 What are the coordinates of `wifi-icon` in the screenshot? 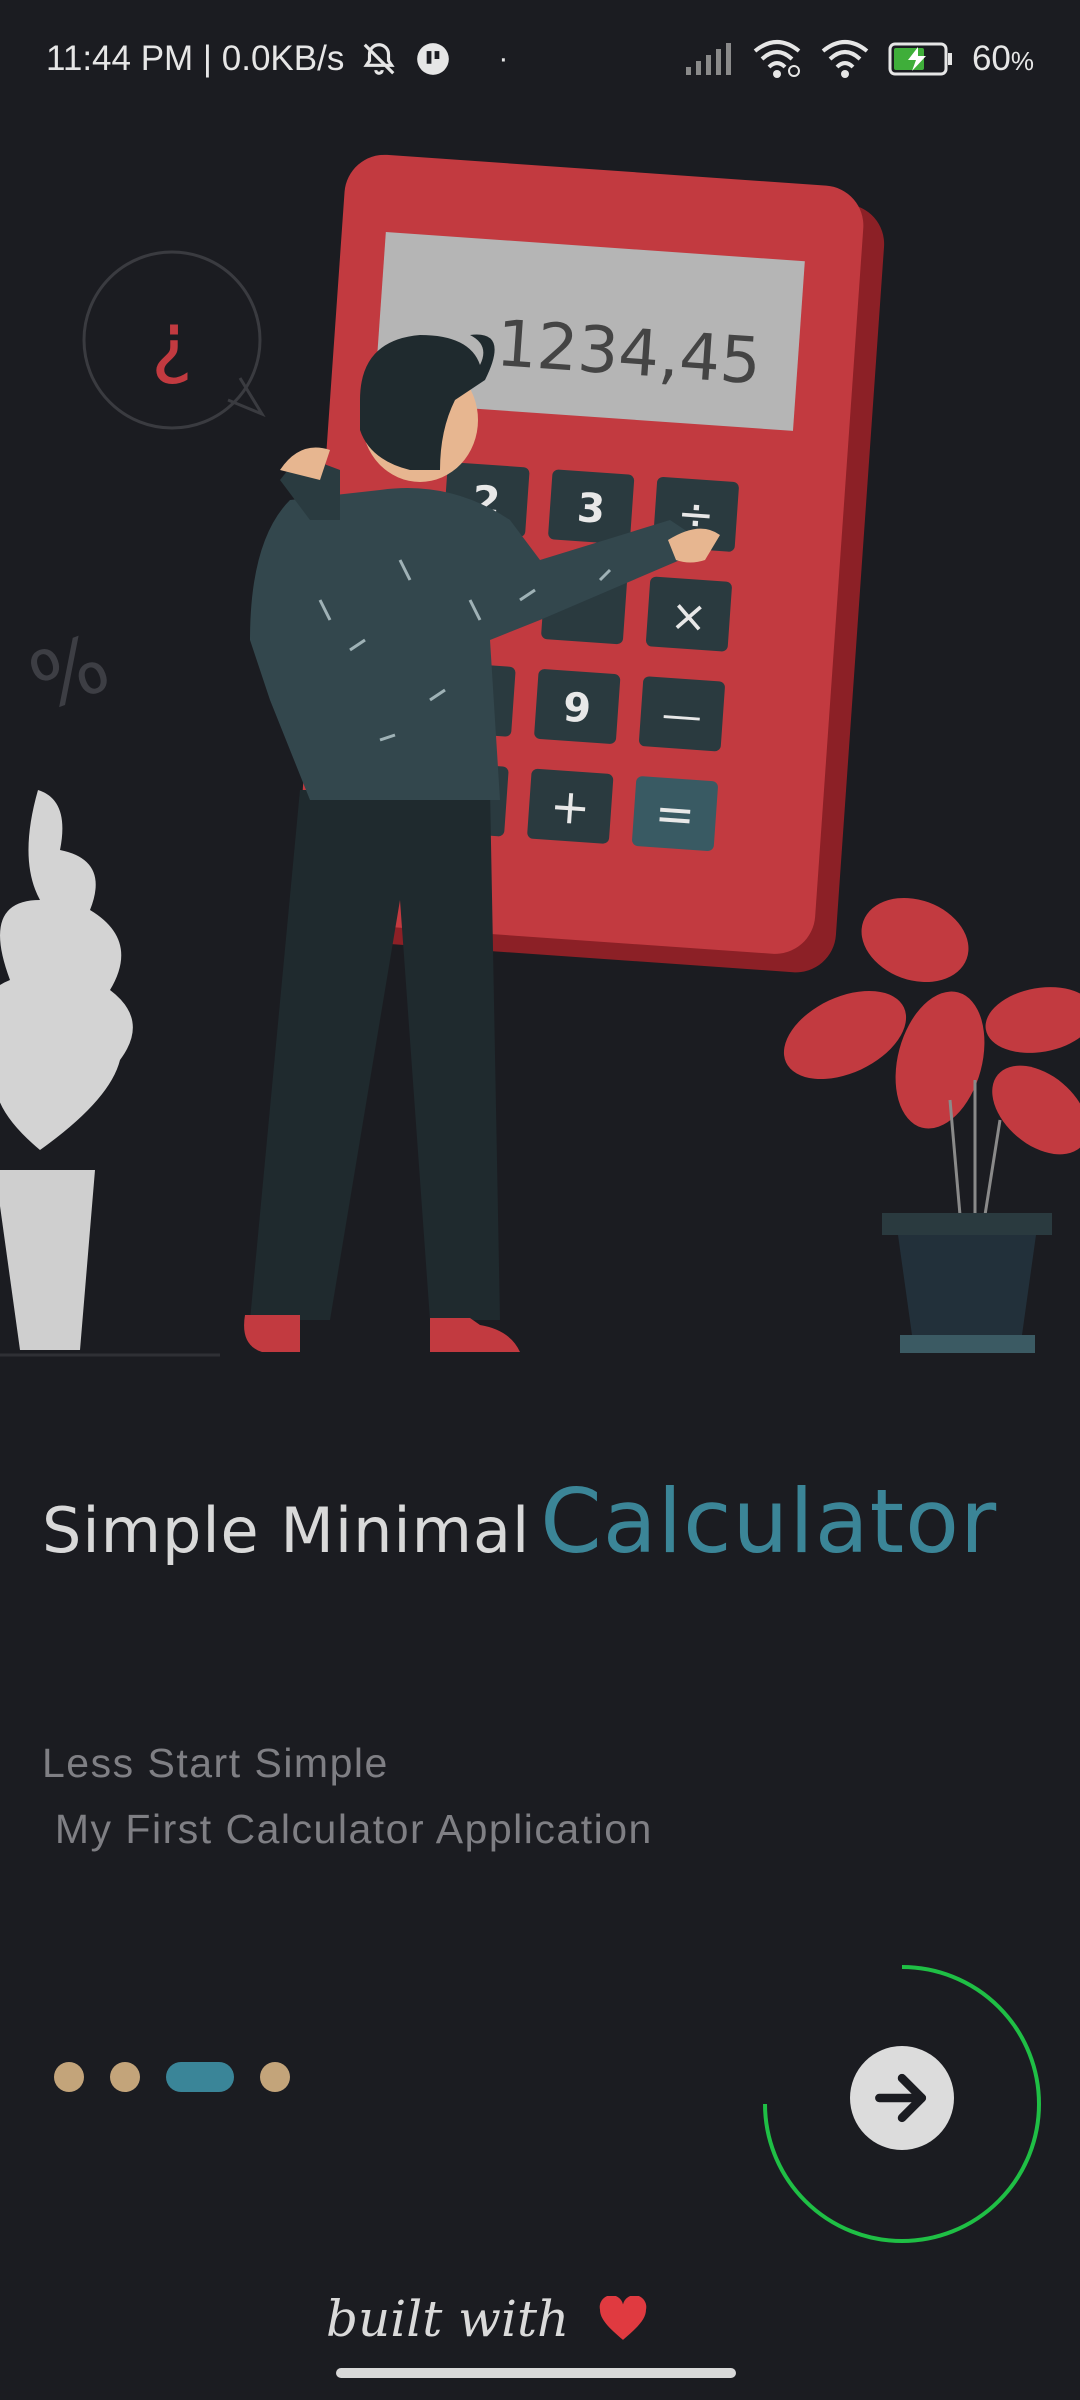 It's located at (845, 59).